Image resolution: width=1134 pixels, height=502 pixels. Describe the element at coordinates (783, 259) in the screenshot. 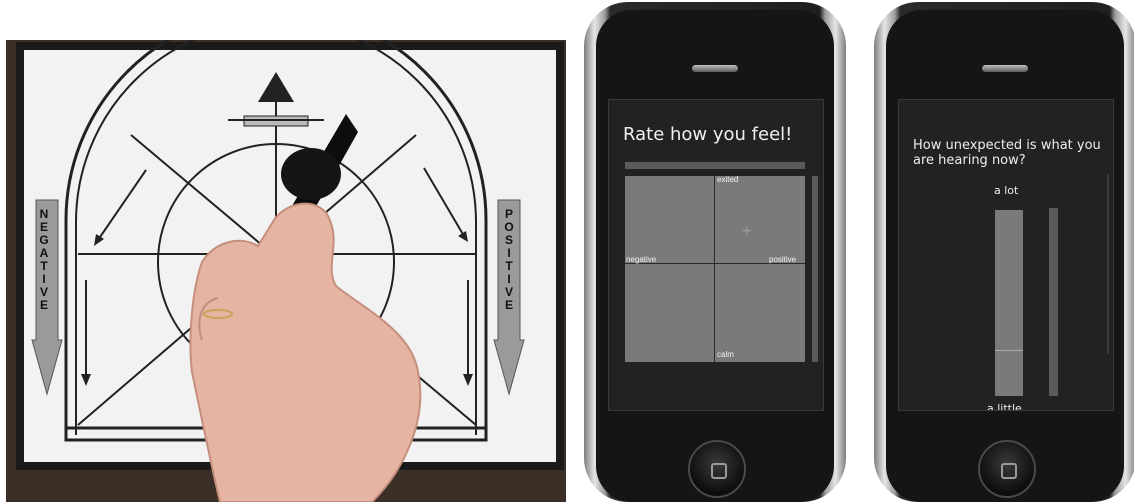

I see `axis-label-right: positive` at that location.